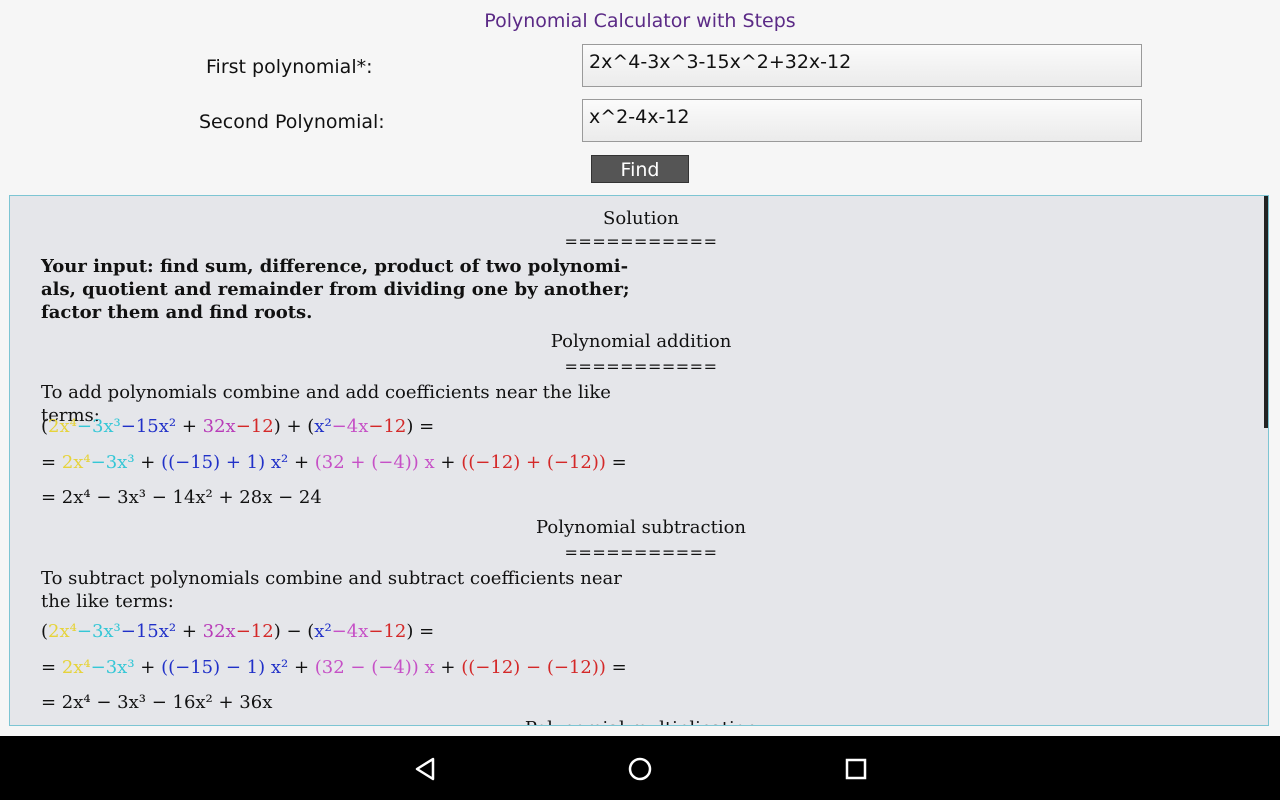  What do you see at coordinates (862, 120) in the screenshot?
I see `second-polynomial-input: x^2-4x-12` at bounding box center [862, 120].